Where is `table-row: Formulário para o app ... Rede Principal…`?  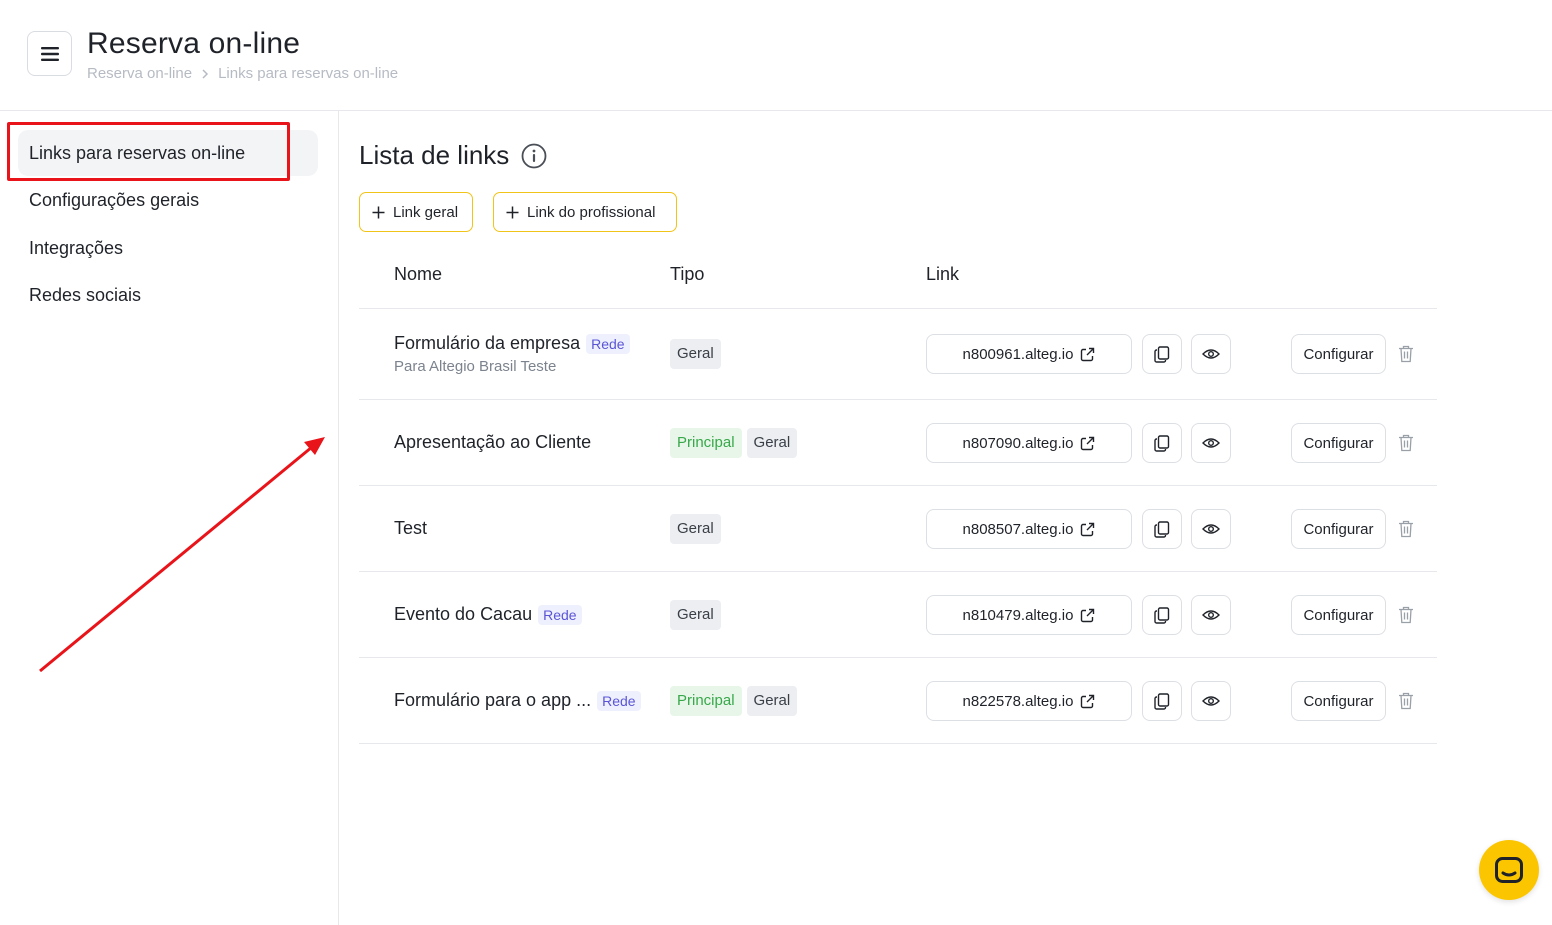 table-row: Formulário para o app ... Rede Principal… is located at coordinates (898, 701).